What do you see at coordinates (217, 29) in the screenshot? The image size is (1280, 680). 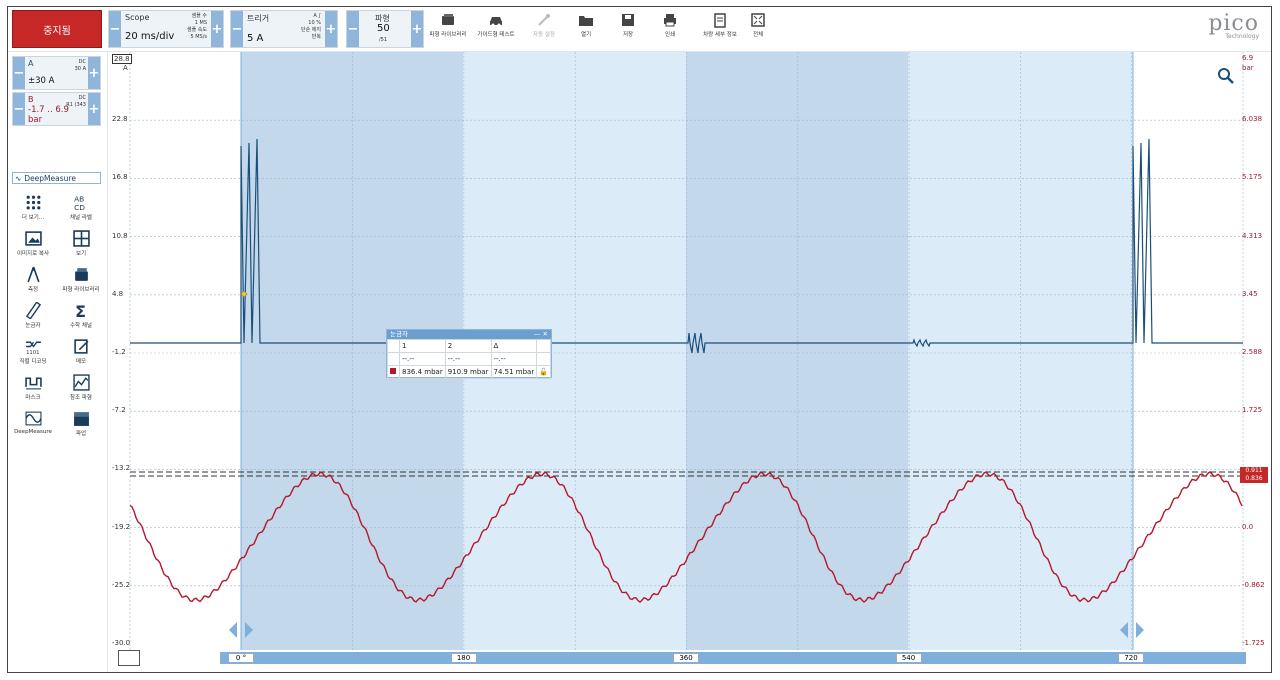 I see `timebase-plus-button: +` at bounding box center [217, 29].